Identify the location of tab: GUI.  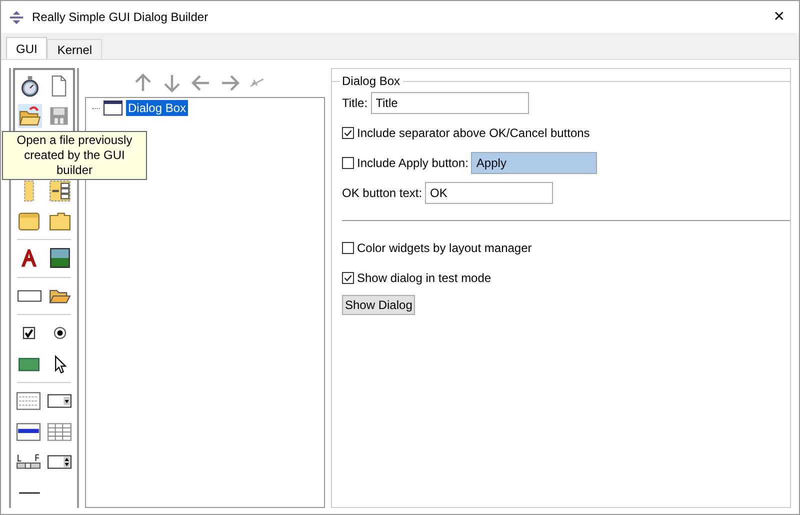
(27, 48).